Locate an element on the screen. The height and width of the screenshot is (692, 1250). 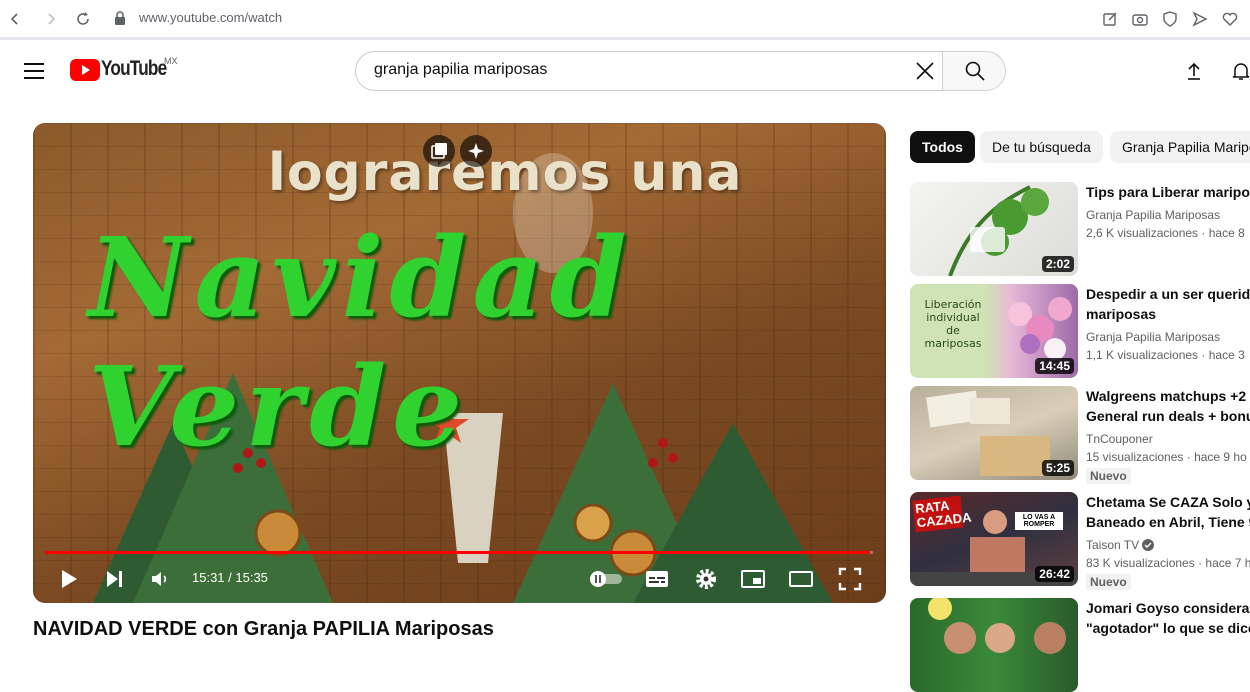
video-thumbnail: 2:02 is located at coordinates (994, 229).